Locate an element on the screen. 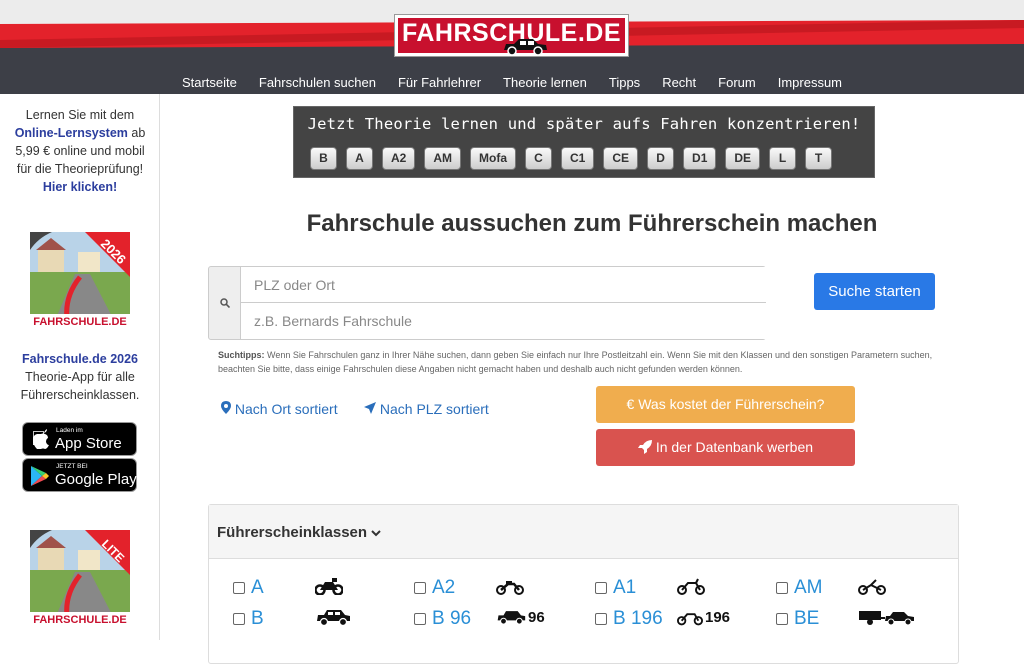 The width and height of the screenshot is (1024, 664). sort-plz-label: Nach PLZ sortiert is located at coordinates (434, 409).